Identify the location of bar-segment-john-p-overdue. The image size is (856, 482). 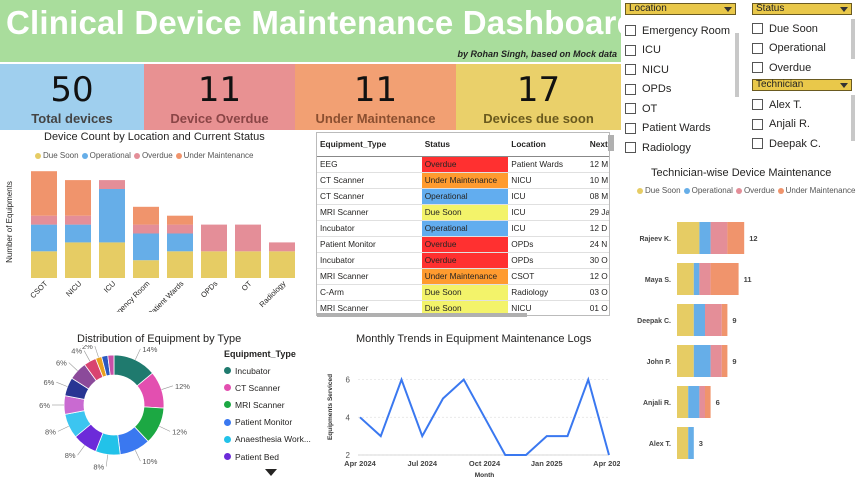
(716, 361).